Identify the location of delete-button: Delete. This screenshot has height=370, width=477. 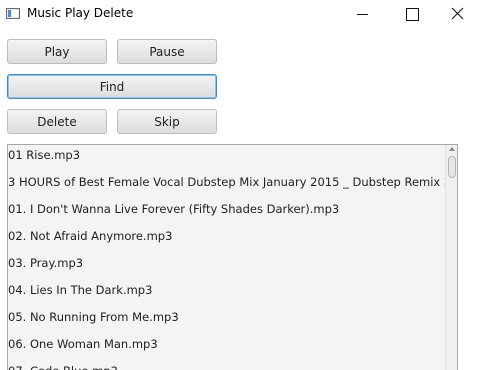
(57, 121).